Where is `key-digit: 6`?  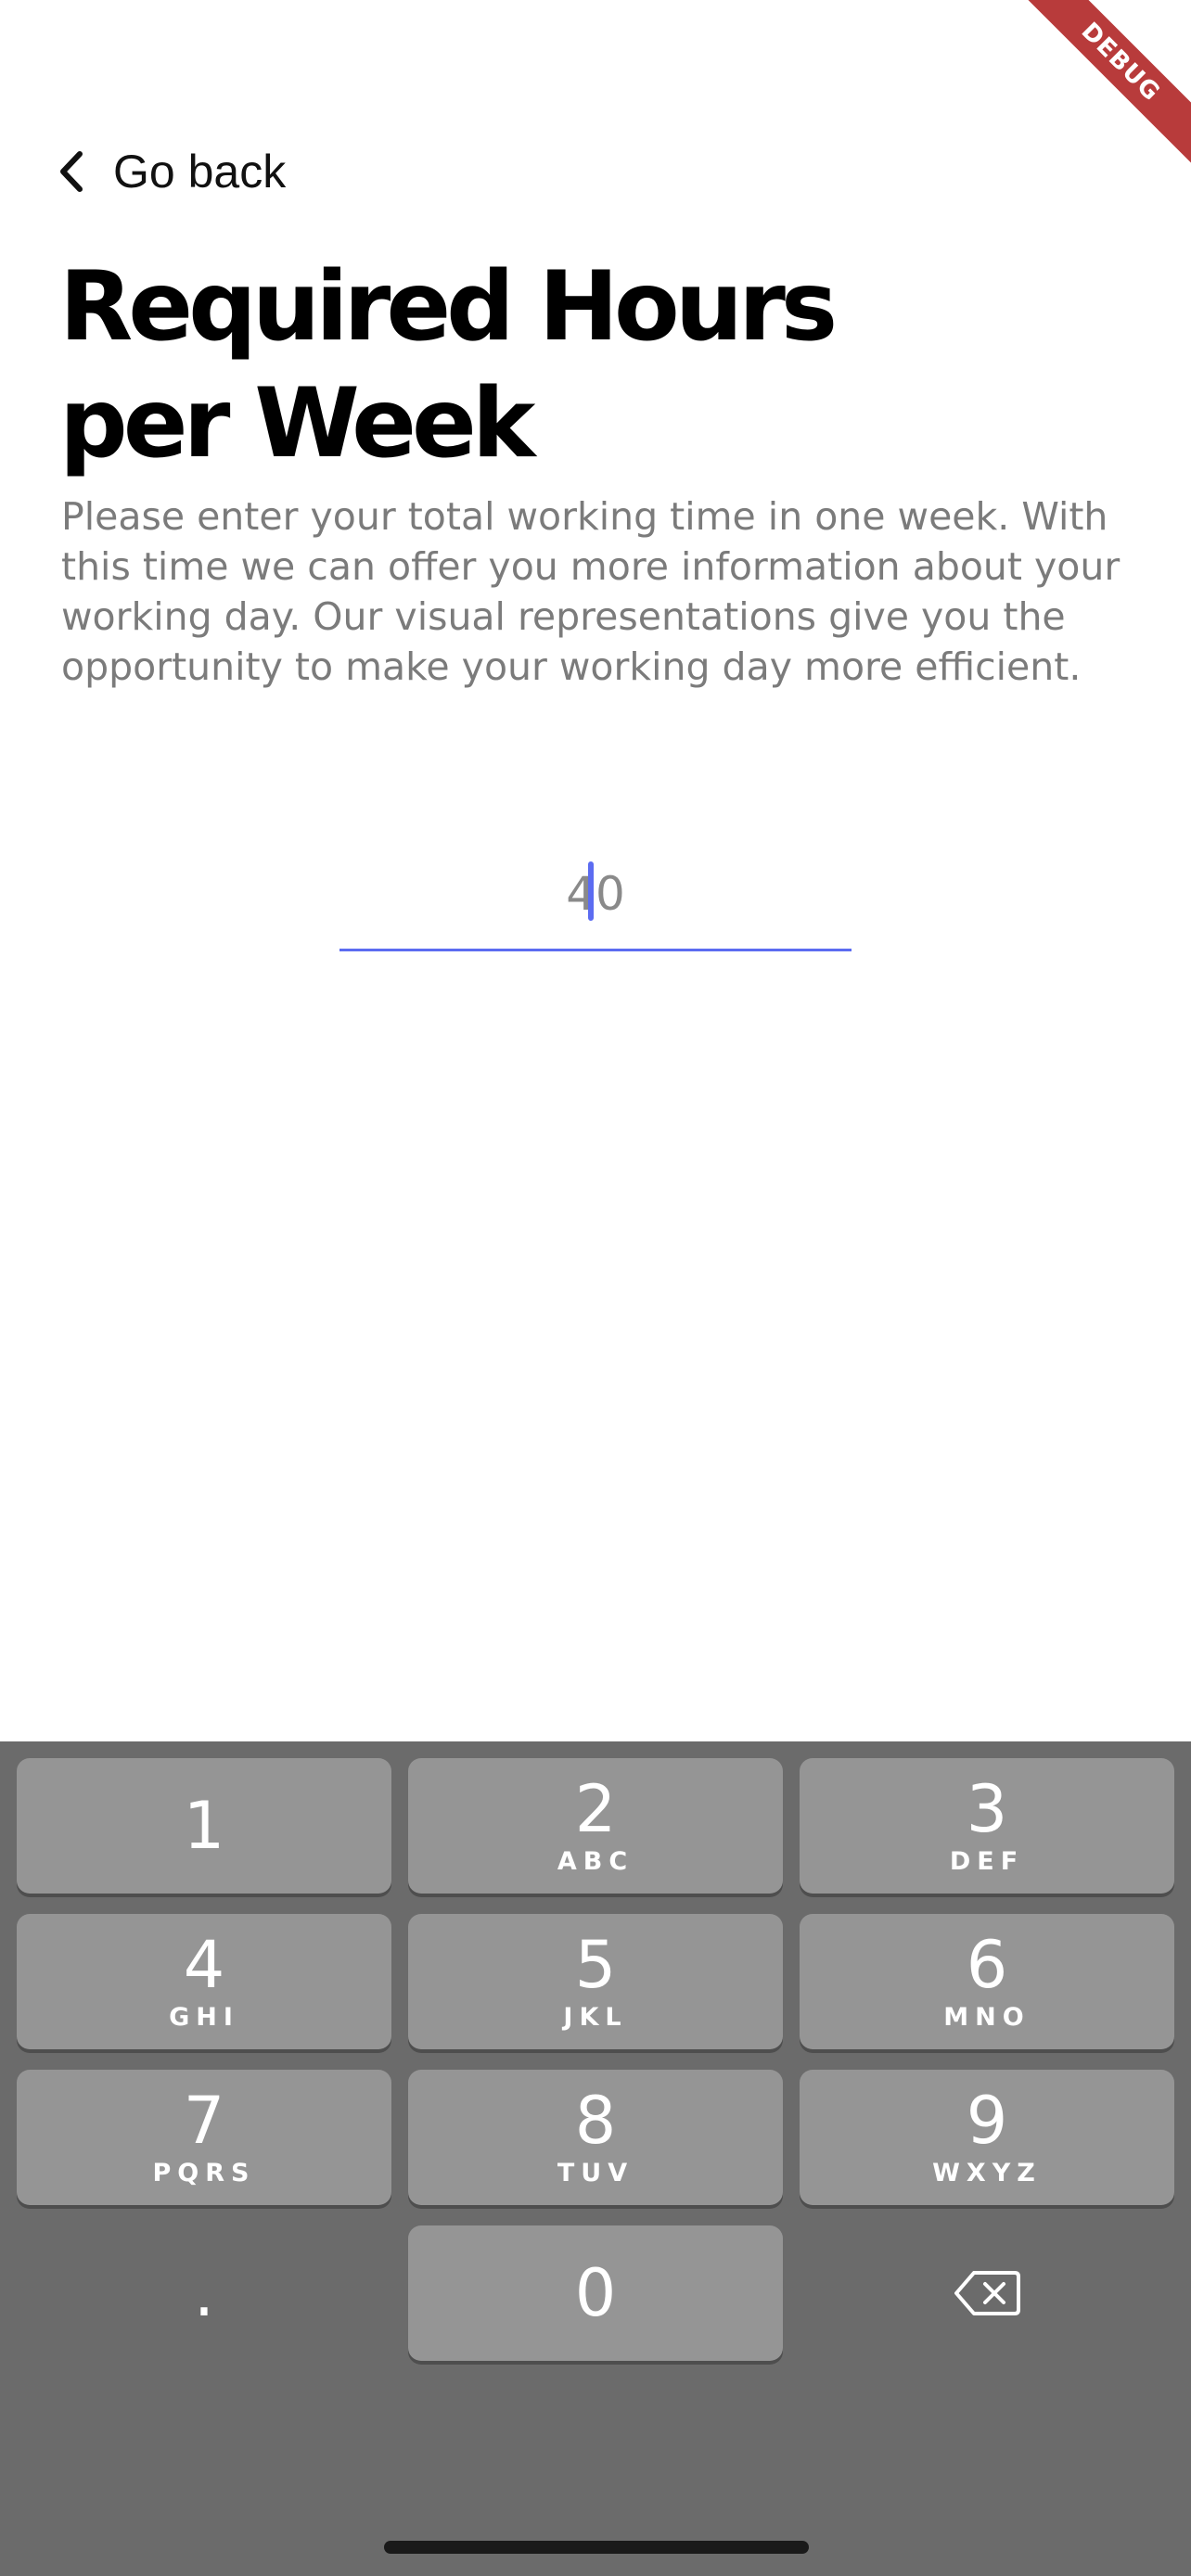
key-digit: 6 is located at coordinates (987, 1965).